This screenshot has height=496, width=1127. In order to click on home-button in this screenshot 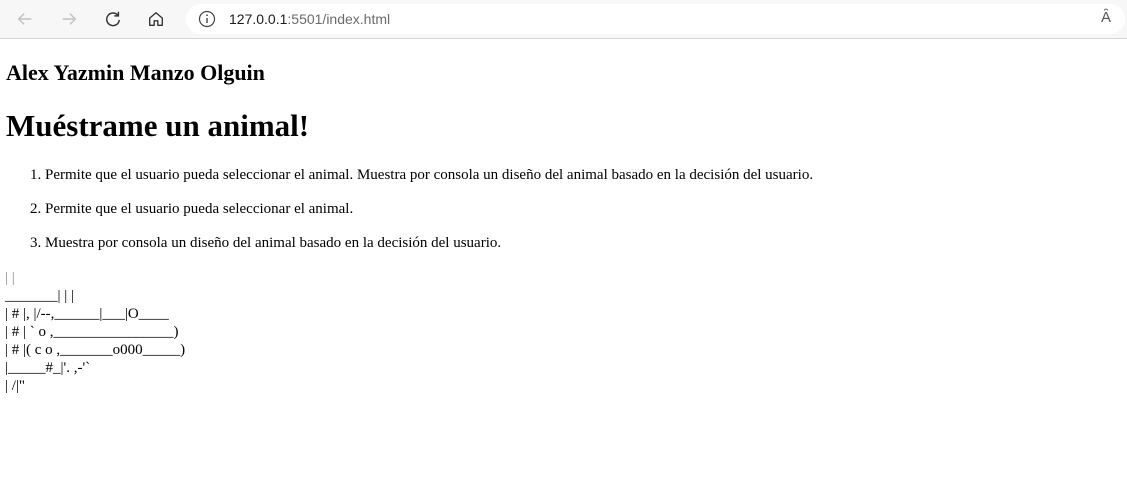, I will do `click(156, 19)`.